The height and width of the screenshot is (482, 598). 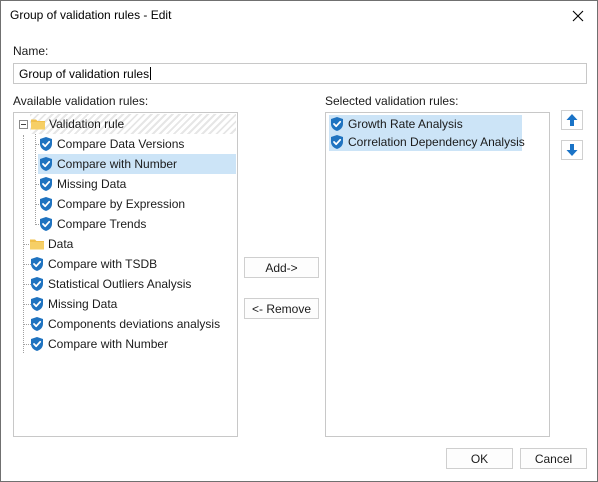 What do you see at coordinates (87, 124) in the screenshot?
I see `tree-group-label: Validation rule` at bounding box center [87, 124].